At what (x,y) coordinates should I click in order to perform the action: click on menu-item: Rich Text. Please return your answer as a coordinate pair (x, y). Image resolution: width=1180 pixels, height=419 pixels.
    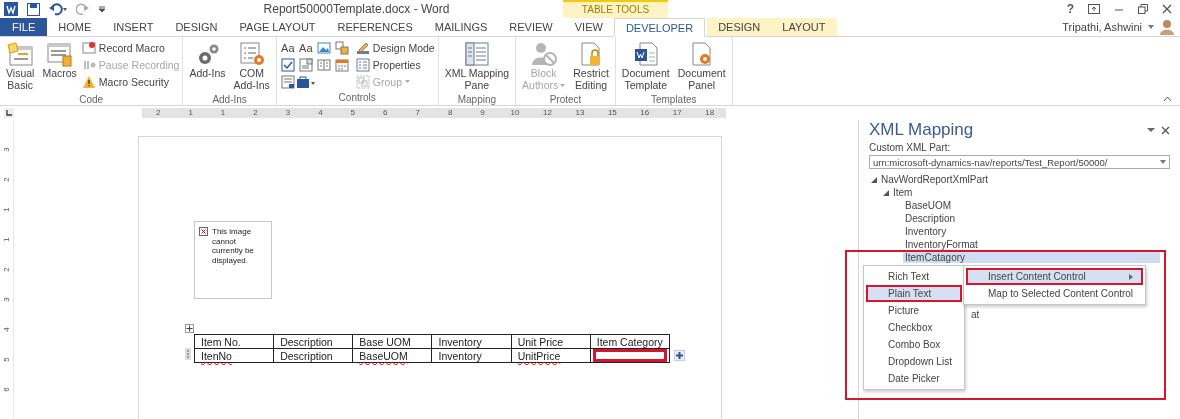
    Looking at the image, I should click on (914, 276).